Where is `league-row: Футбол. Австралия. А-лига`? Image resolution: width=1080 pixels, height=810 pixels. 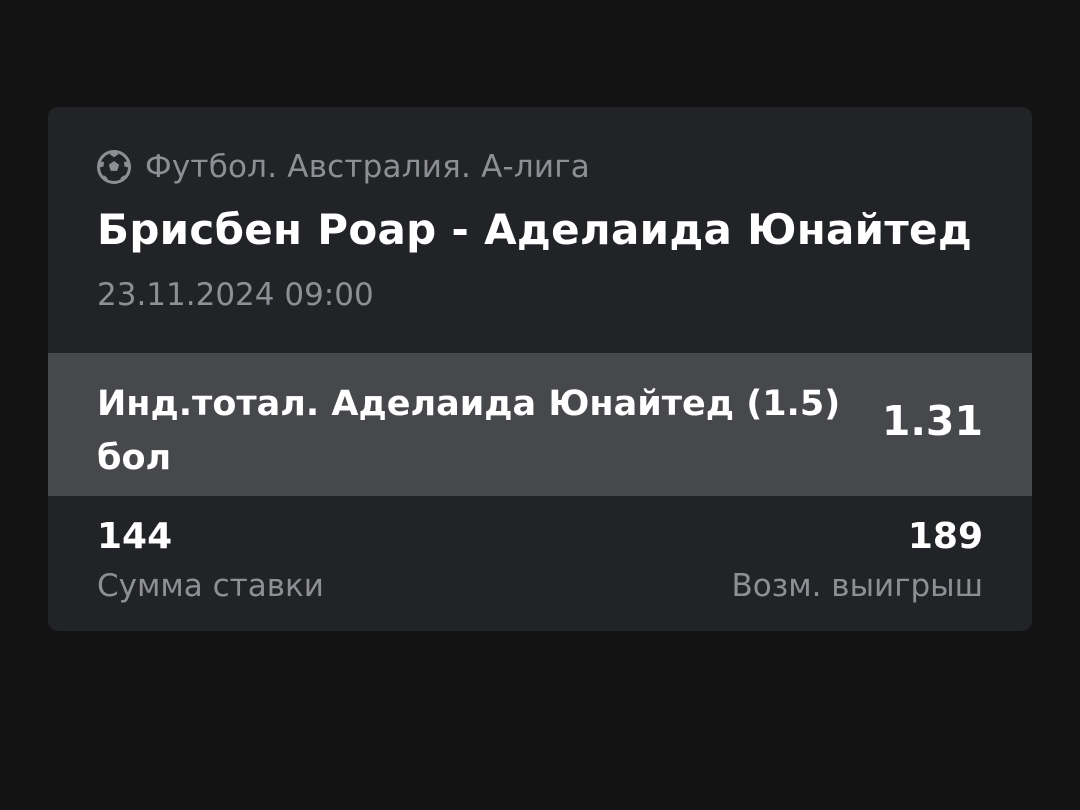
league-row: Футбол. Австралия. А-лига is located at coordinates (343, 167).